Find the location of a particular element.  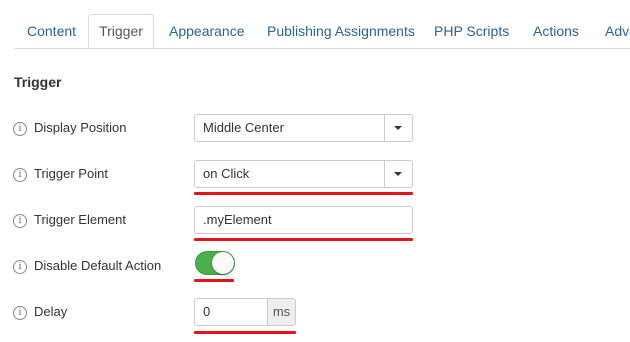

delay-unit: ms is located at coordinates (281, 312).